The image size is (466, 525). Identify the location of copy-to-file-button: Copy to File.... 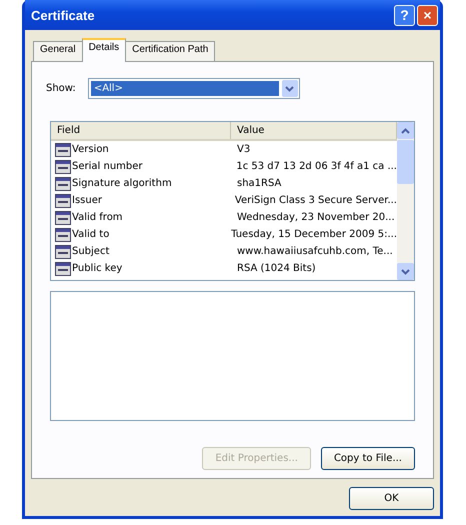
(367, 458).